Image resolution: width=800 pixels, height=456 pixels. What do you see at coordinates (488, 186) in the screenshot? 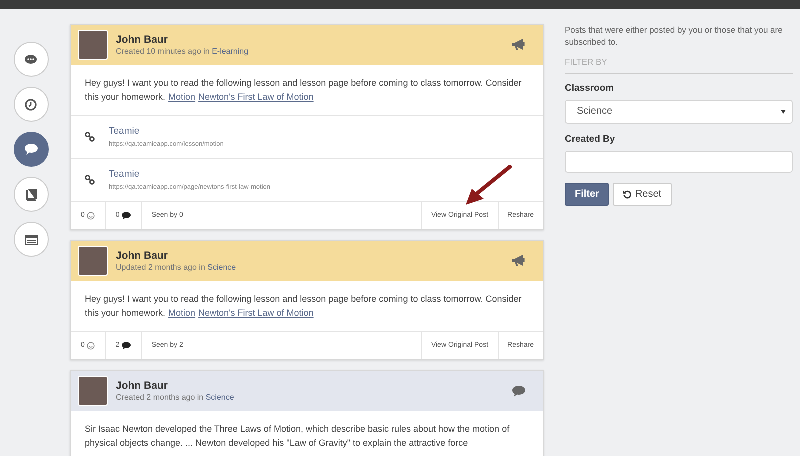
I see `annotation-arrow` at bounding box center [488, 186].